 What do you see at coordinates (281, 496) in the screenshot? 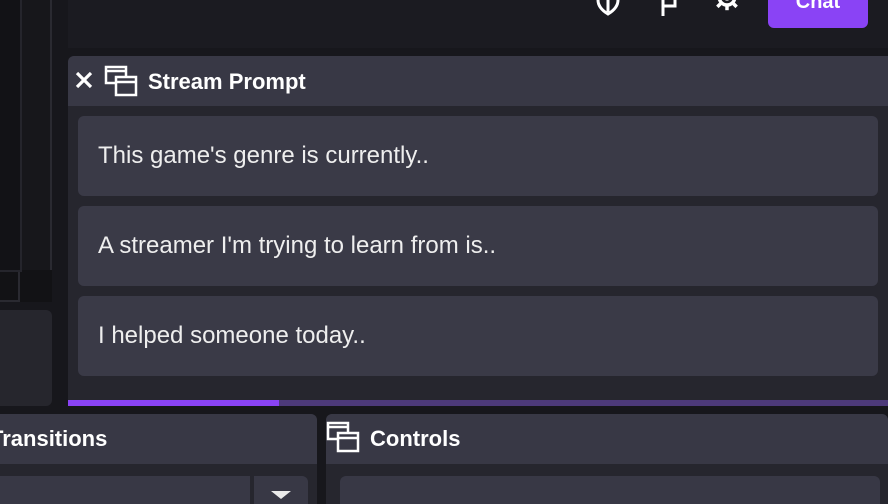
I see `chevron-down-icon` at bounding box center [281, 496].